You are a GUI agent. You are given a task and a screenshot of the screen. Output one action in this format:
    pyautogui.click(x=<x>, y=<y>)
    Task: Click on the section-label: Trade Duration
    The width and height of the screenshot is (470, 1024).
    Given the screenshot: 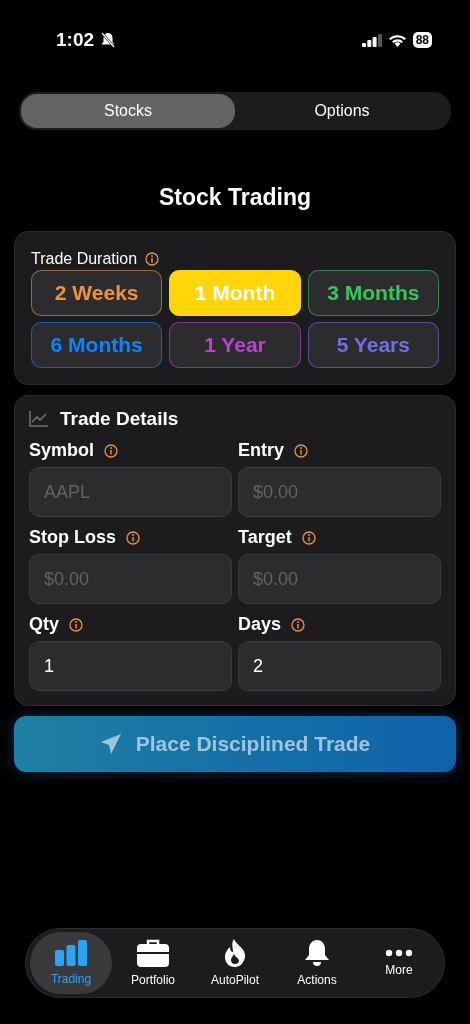 What is the action you would take?
    pyautogui.click(x=84, y=259)
    